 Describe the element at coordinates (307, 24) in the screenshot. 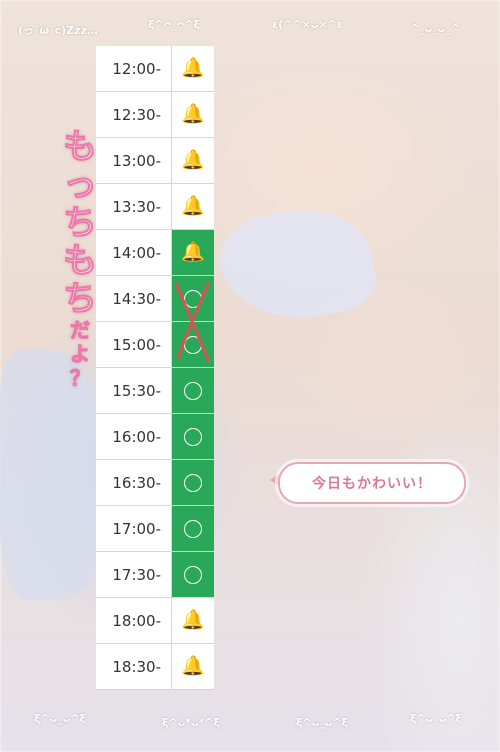

I see `emoticon-top-3: ε(^^×ᴗ×^ε` at that location.